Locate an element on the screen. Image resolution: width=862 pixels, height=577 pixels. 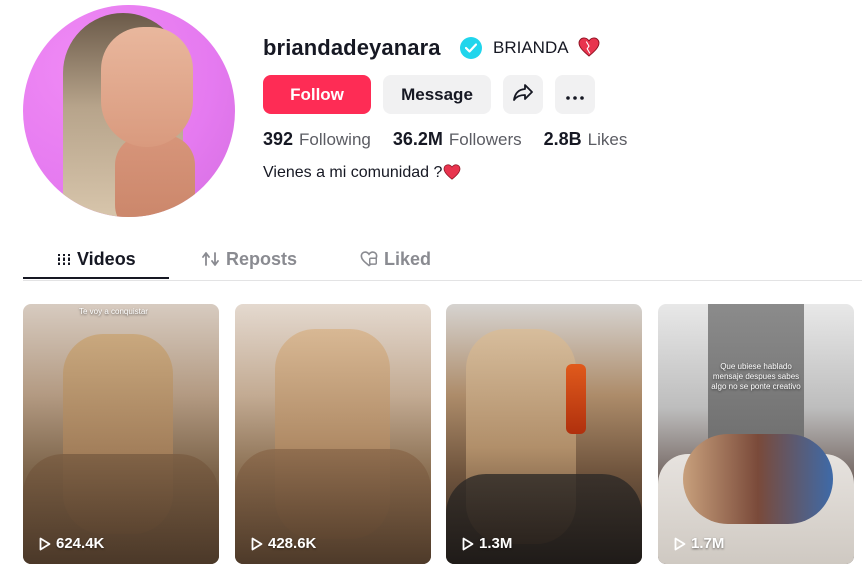
profile-bio: Vienes a mi comunidad ? is located at coordinates (362, 174).